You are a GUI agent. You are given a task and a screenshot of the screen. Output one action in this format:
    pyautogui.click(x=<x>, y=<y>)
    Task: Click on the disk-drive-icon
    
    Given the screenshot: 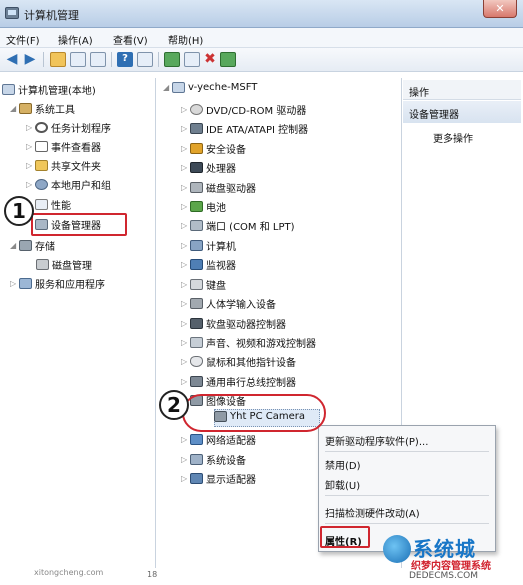 What is the action you would take?
    pyautogui.click(x=196, y=187)
    